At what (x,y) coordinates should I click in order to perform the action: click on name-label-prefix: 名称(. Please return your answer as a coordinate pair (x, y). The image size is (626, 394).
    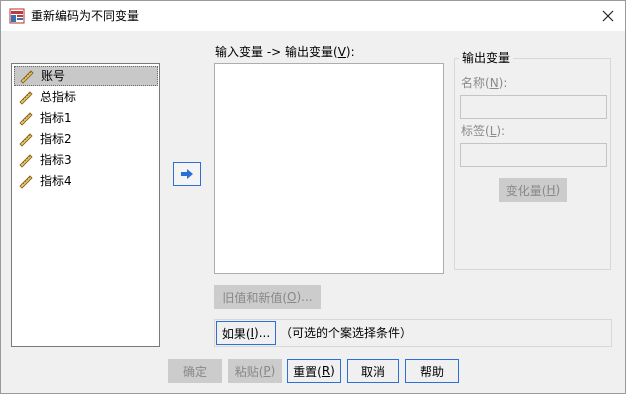
    Looking at the image, I should click on (475, 83).